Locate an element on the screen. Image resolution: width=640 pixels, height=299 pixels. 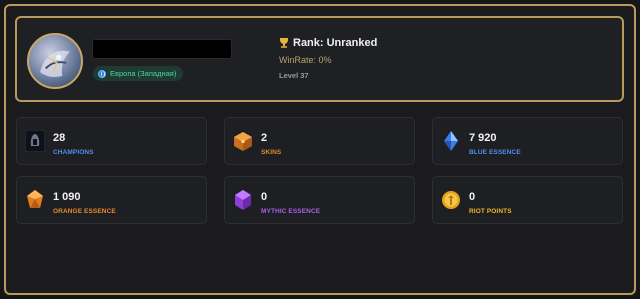
trophy-icon is located at coordinates (284, 43).